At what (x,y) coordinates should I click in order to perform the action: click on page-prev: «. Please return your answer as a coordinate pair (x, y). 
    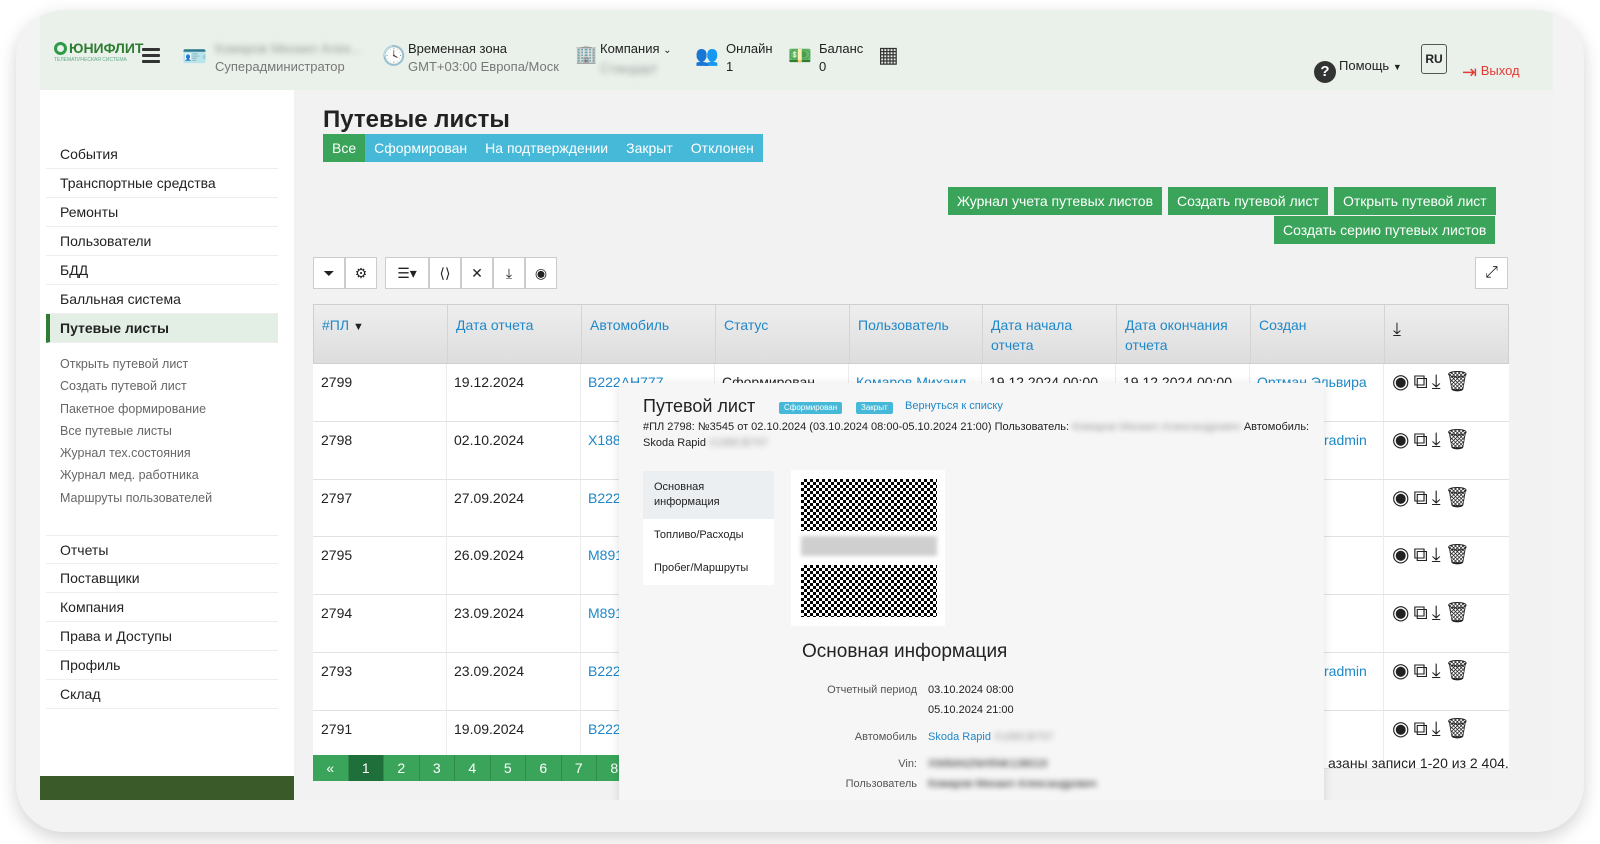
    Looking at the image, I should click on (331, 768).